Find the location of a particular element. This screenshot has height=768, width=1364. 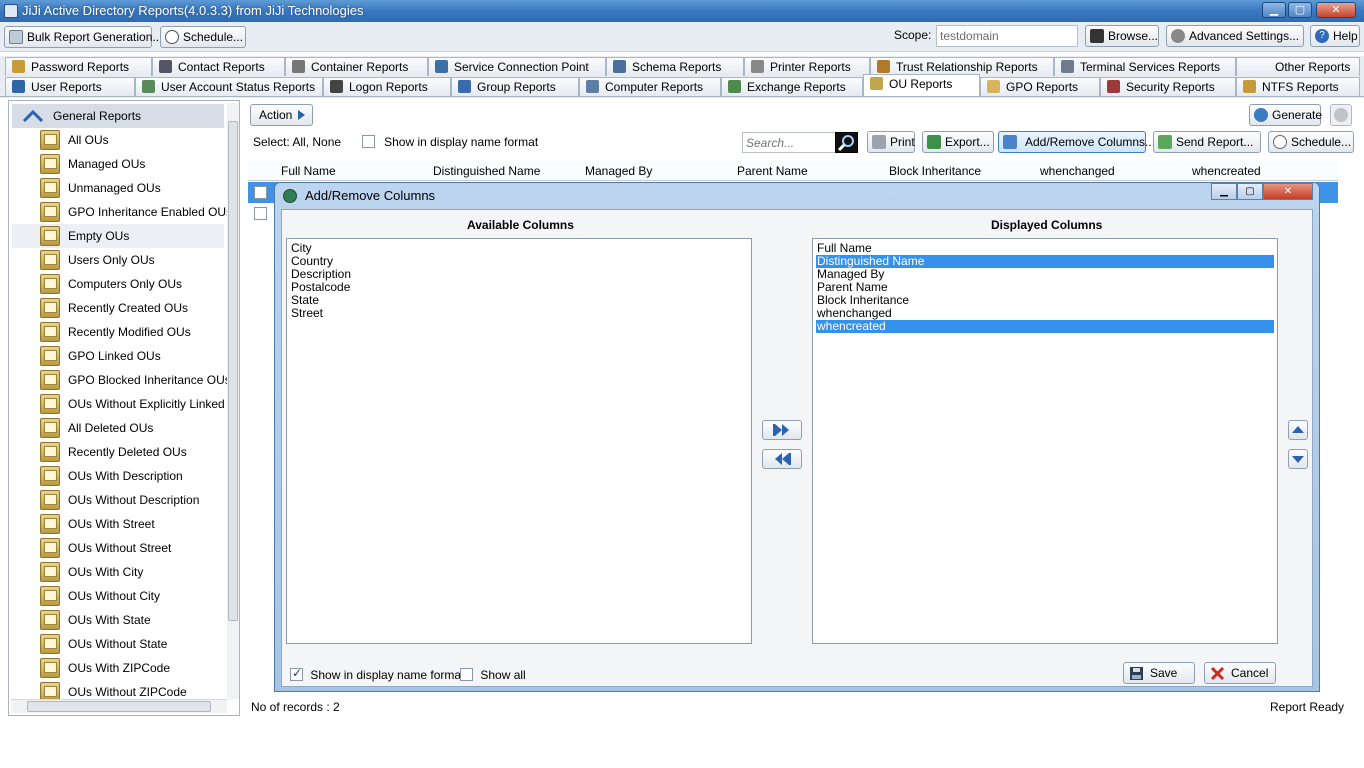

tree-item: GPO Inheritance Enabled OUs is located at coordinates (122, 212).